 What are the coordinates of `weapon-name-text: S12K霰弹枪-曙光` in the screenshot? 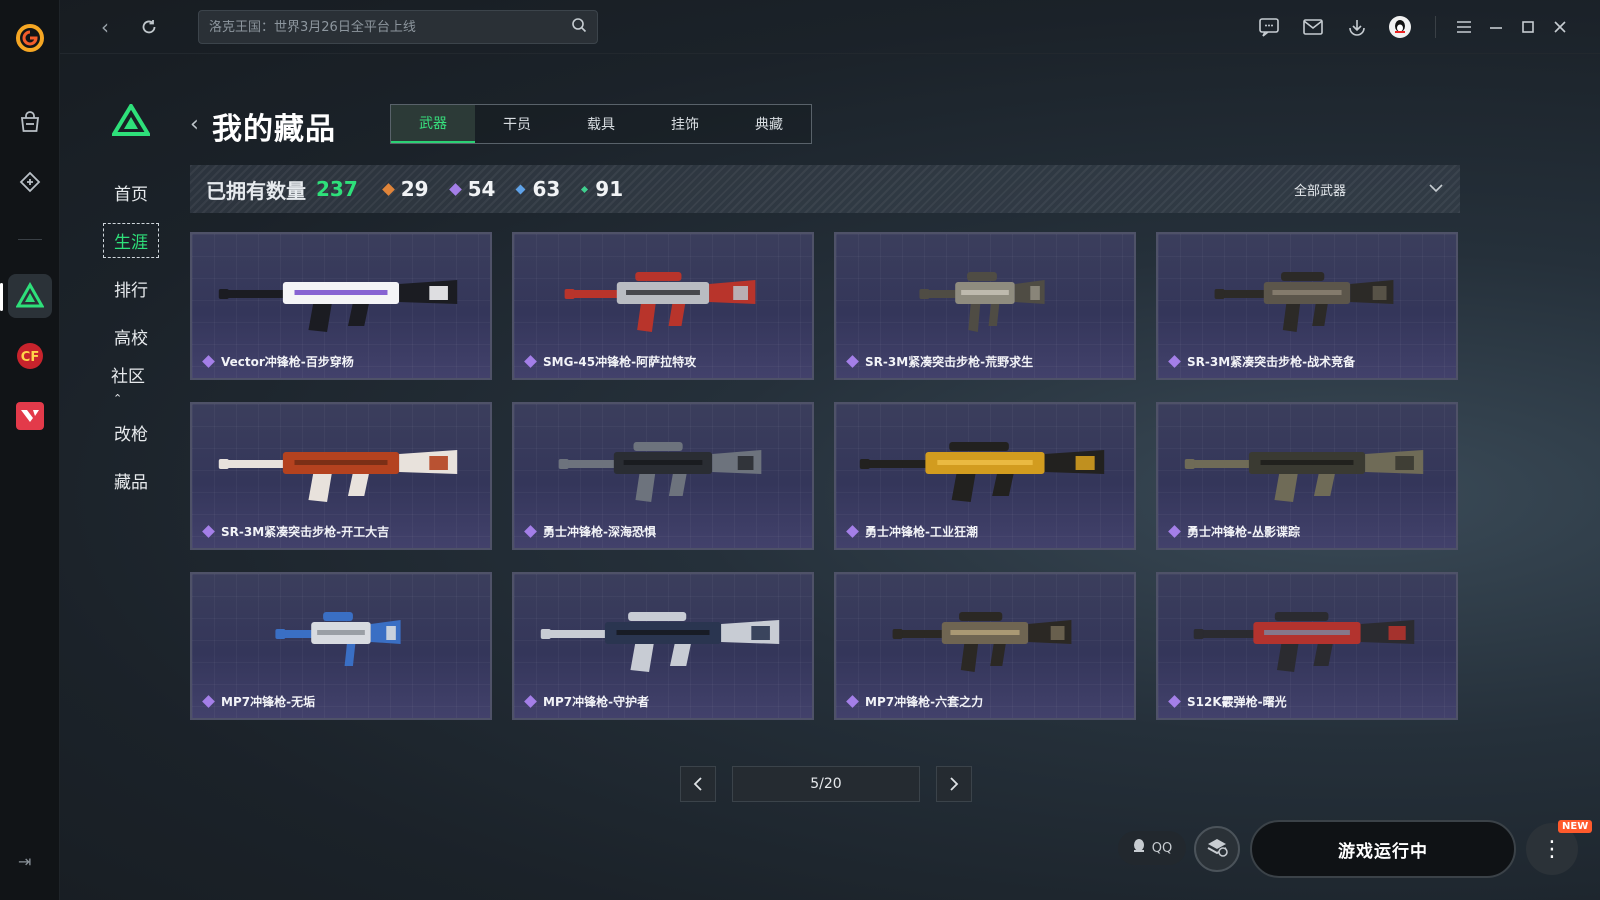 It's located at (1237, 702).